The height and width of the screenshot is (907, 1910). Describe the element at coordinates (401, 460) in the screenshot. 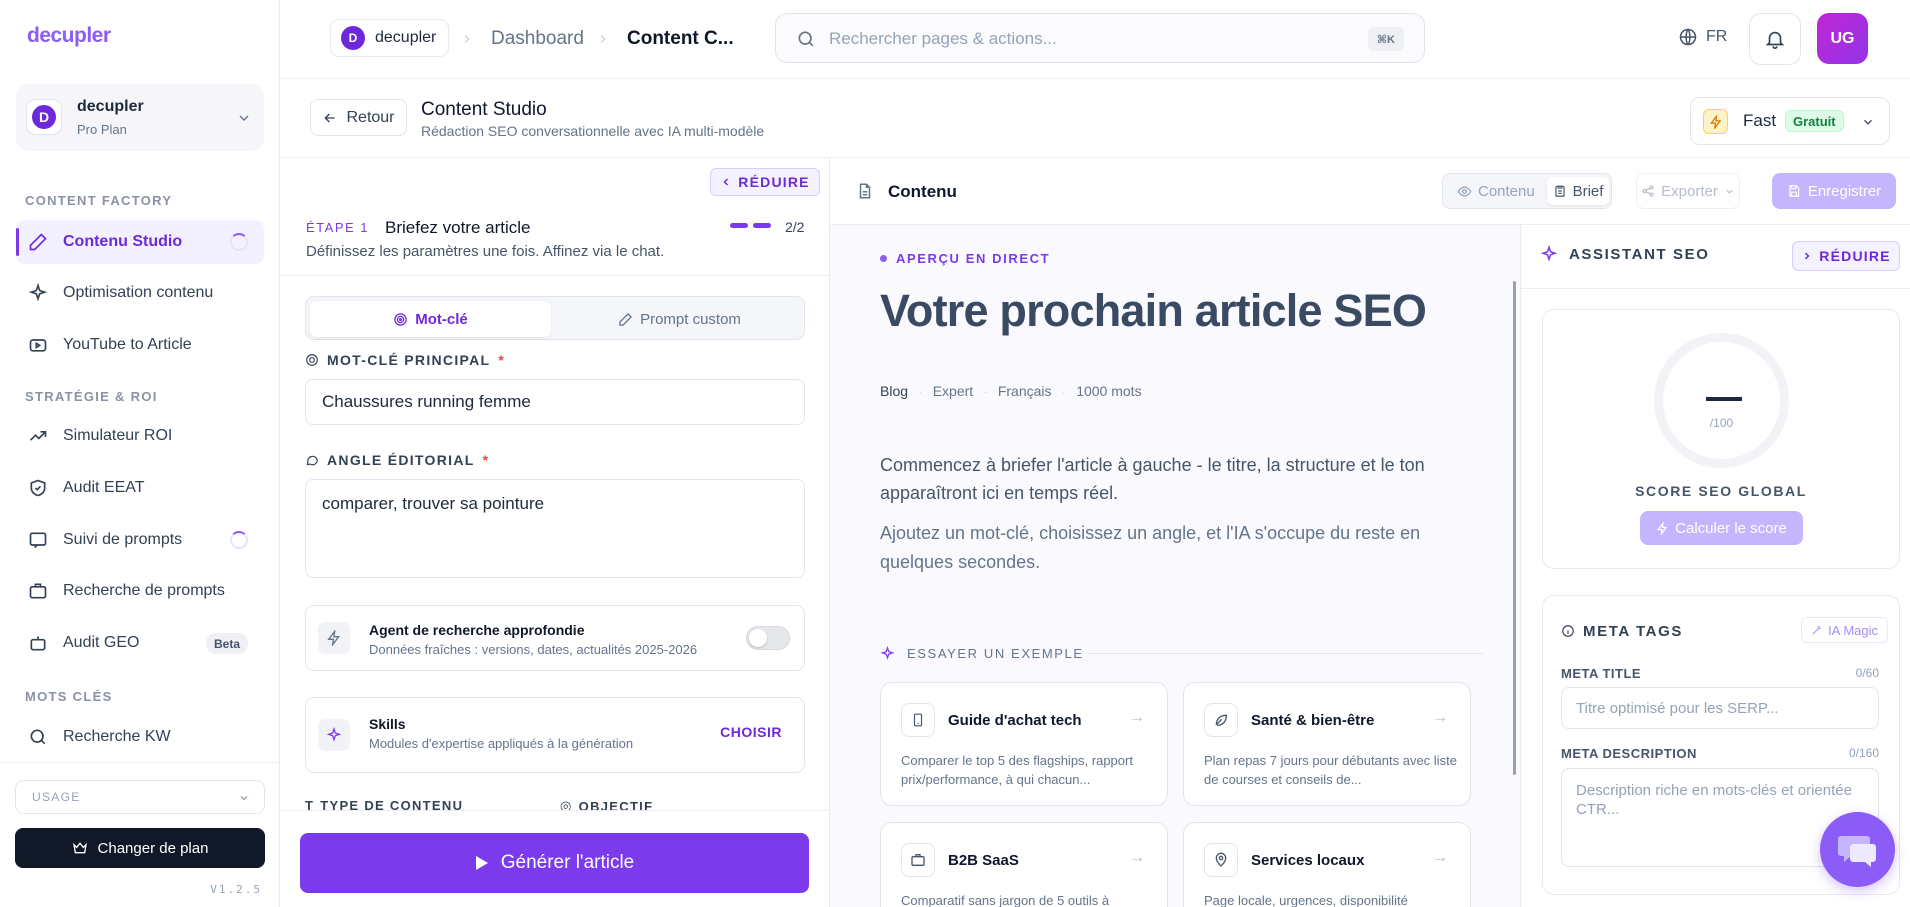

I see `angle-label-text: ANGLE ÉDITORIAL` at that location.